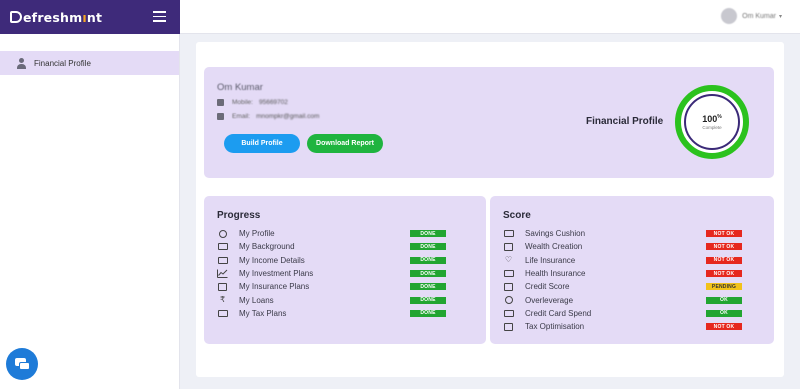  I want to click on list-item: My Tax Plans DONE, so click(347, 313).